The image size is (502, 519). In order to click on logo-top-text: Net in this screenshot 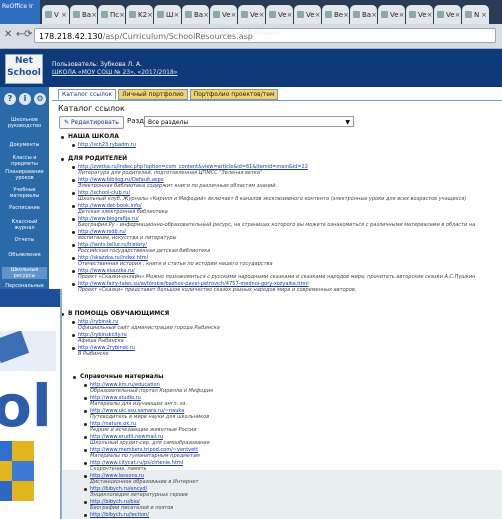, I will do `click(24, 61)`.